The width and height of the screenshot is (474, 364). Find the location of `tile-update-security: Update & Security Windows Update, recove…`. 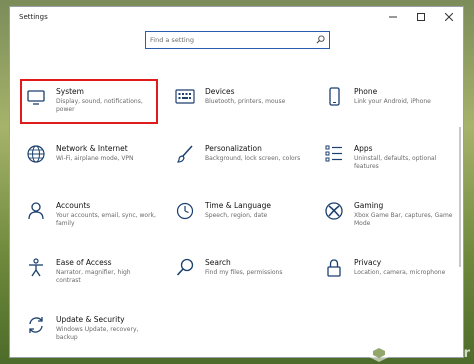

tile-update-security: Update & Security Windows Update, recove… is located at coordinates (89, 329).